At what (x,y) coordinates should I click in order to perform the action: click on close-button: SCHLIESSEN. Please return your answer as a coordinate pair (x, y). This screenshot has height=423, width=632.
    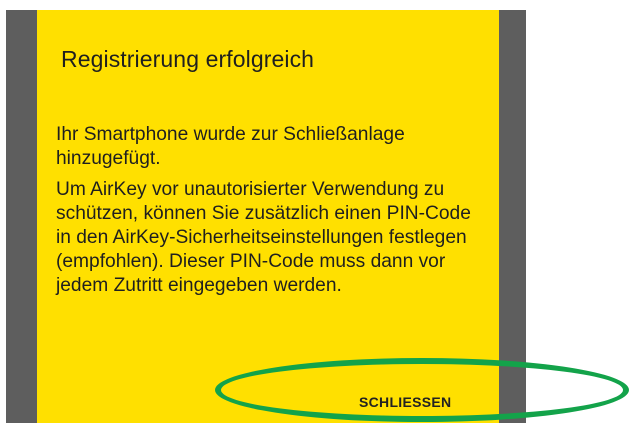
    Looking at the image, I should click on (405, 402).